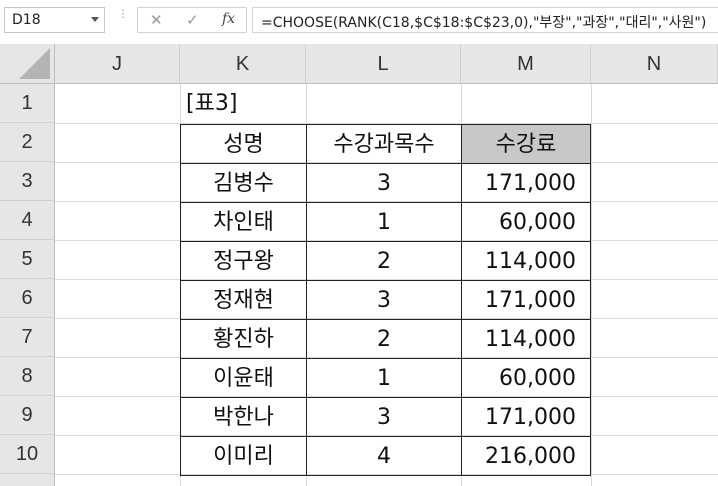 The width and height of the screenshot is (718, 486). What do you see at coordinates (27, 454) in the screenshot?
I see `row-header-10: 10` at bounding box center [27, 454].